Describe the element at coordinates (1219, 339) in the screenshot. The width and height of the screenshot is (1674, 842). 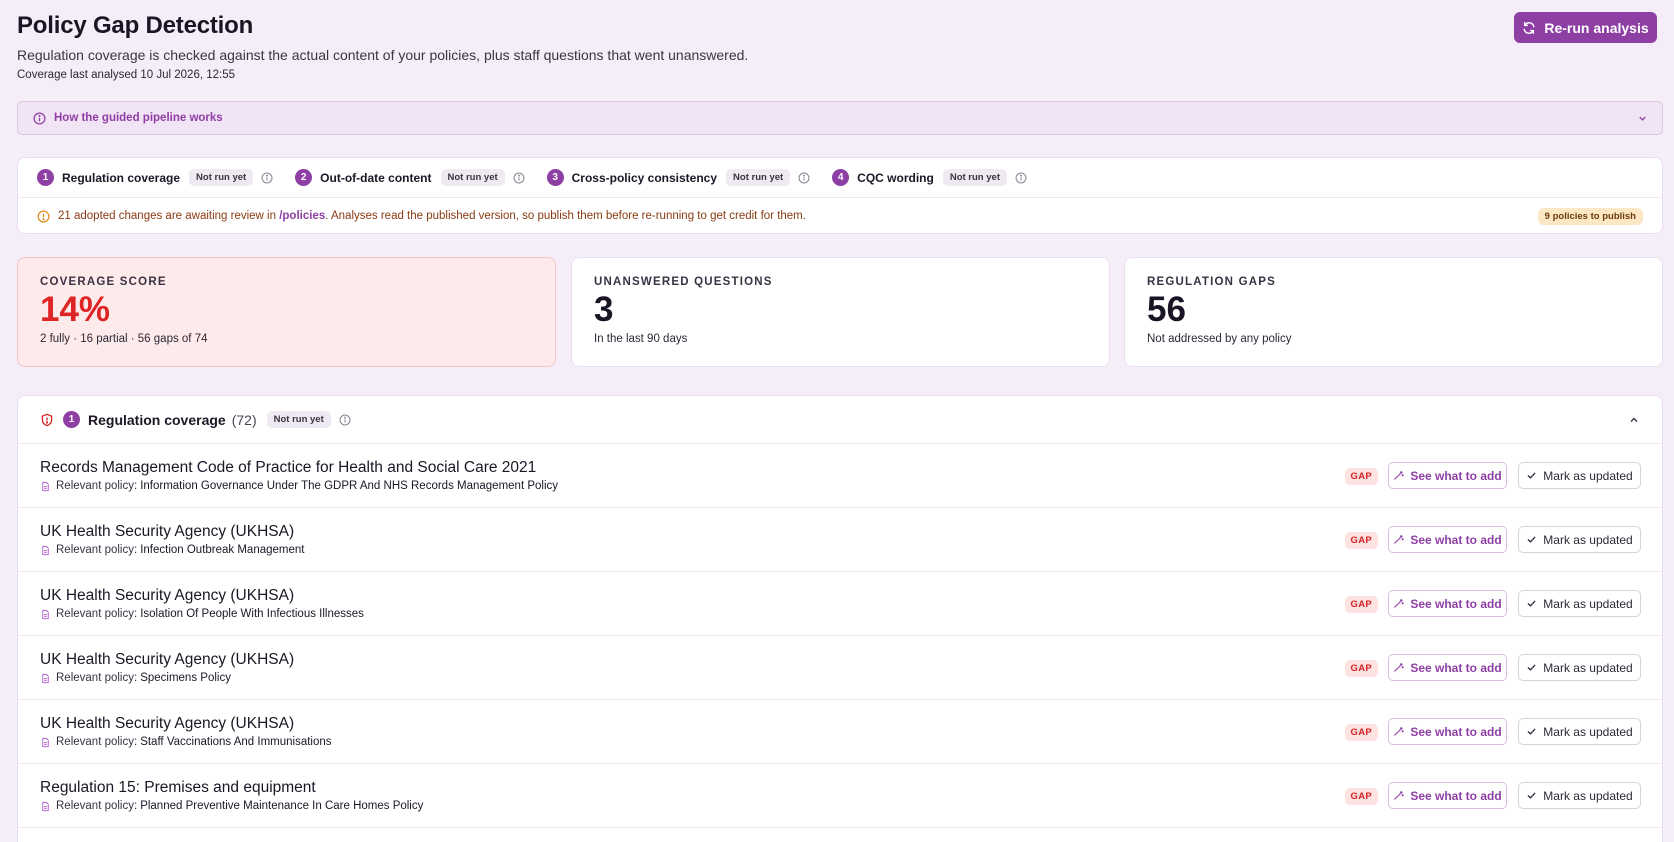
I see `stat-note: Not addressed by any policy` at that location.